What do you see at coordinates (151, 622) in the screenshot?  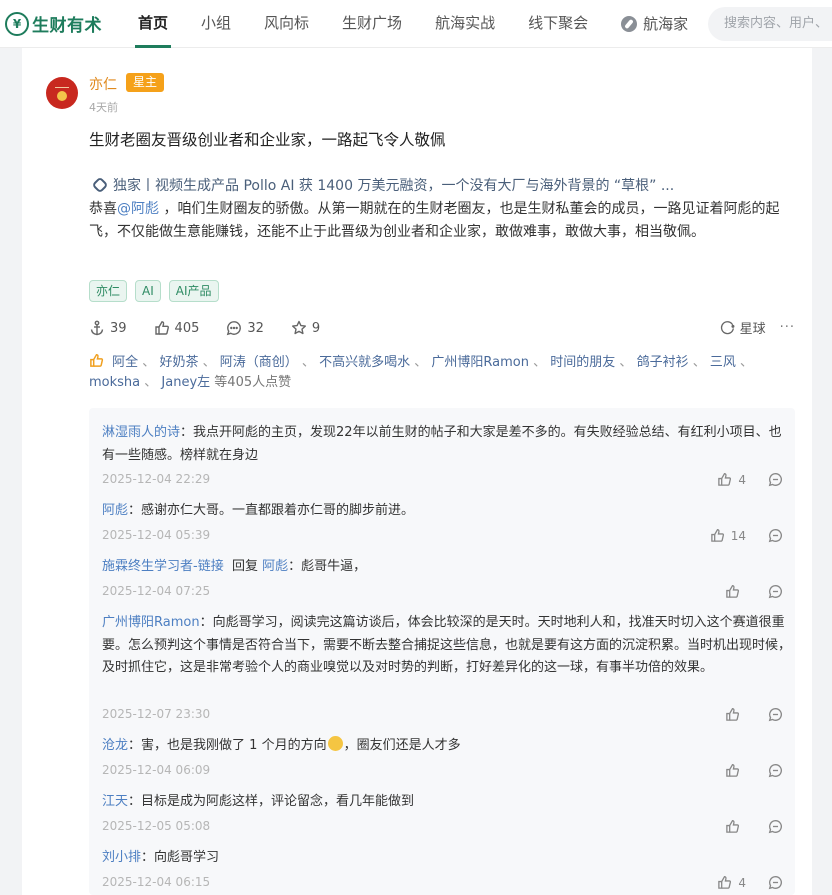 I see `commenter-name: 广州博阳Ramon` at bounding box center [151, 622].